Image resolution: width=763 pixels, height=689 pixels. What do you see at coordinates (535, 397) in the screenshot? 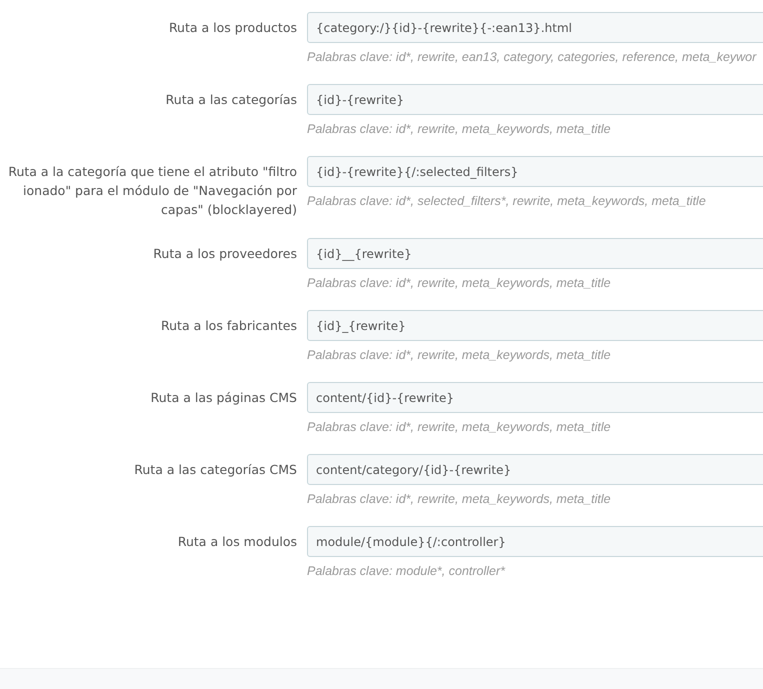
I see `route-input-field: content/{id}-{rewrite}` at bounding box center [535, 397].